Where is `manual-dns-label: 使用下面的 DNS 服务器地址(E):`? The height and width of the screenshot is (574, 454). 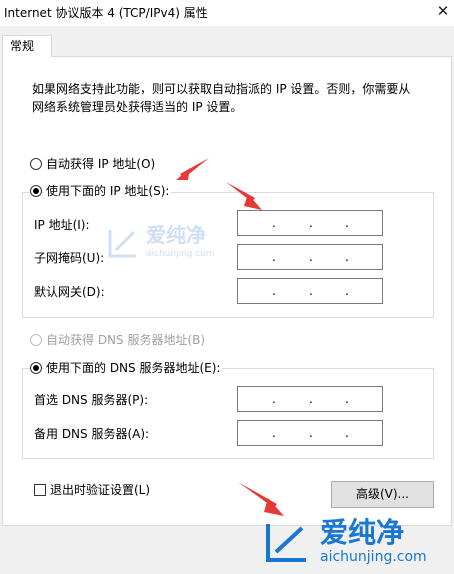
manual-dns-label: 使用下面的 DNS 服务器地址(E): is located at coordinates (133, 368).